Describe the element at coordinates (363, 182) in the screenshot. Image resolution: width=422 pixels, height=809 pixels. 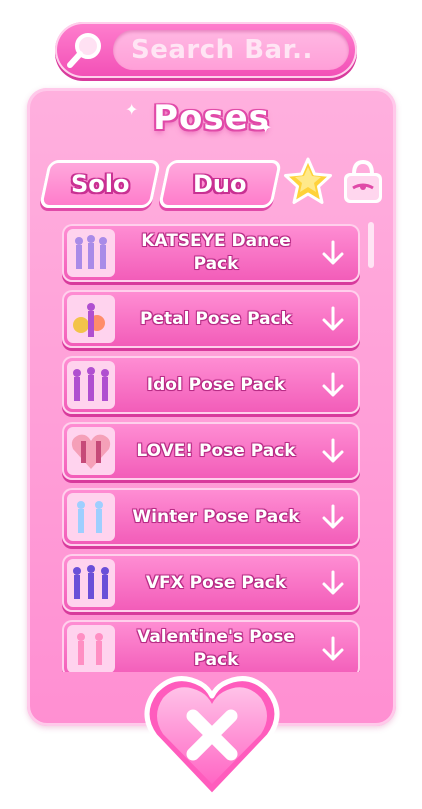
I see `shopping-bag-icon` at that location.